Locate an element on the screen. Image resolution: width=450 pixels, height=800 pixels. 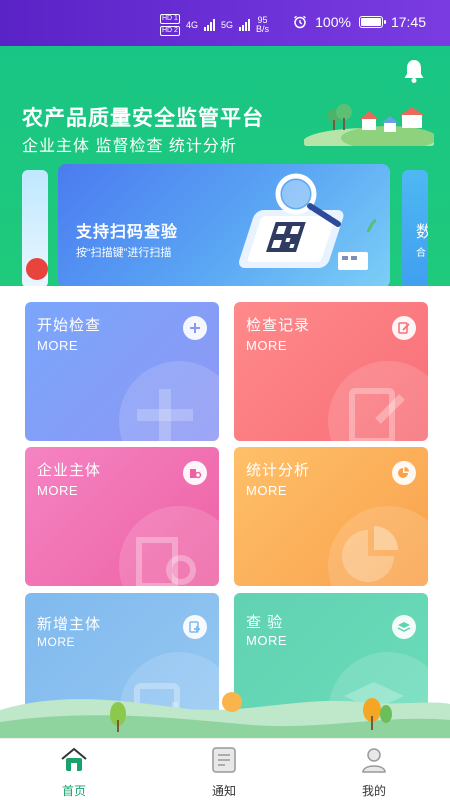
tab-notice: 通知 is located at coordinates (224, 772).